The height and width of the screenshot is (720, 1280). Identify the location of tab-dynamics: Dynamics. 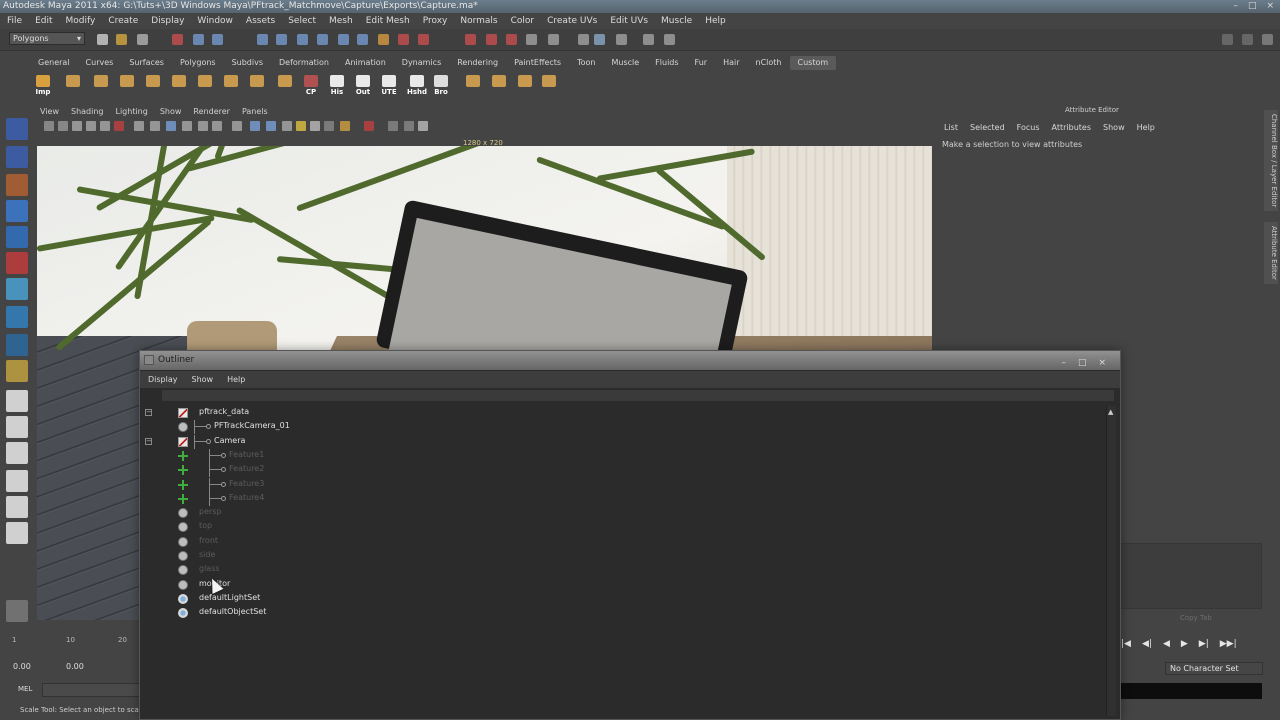
(421, 63).